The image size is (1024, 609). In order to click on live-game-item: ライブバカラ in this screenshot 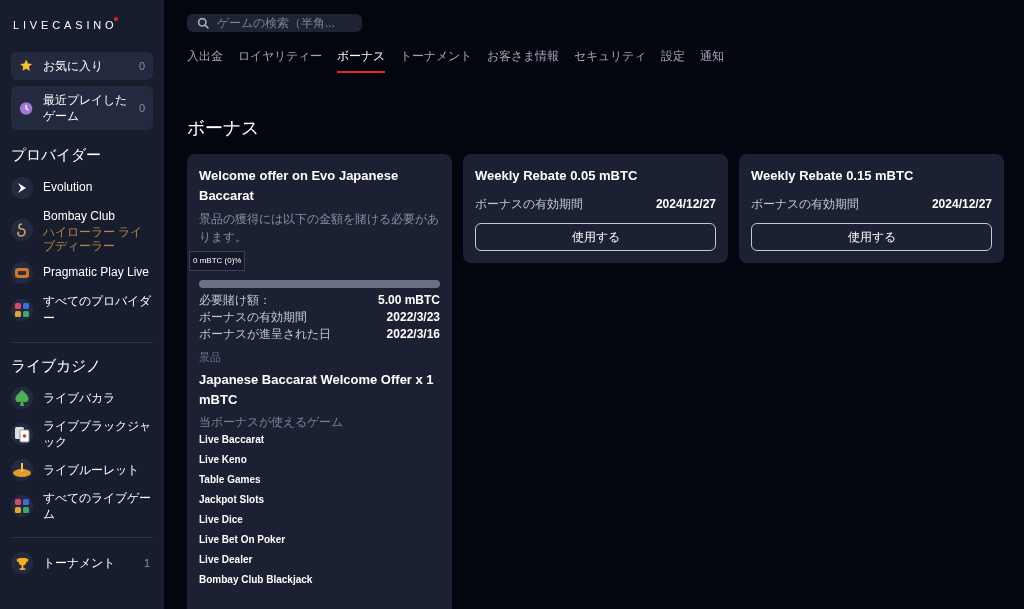, I will do `click(82, 398)`.